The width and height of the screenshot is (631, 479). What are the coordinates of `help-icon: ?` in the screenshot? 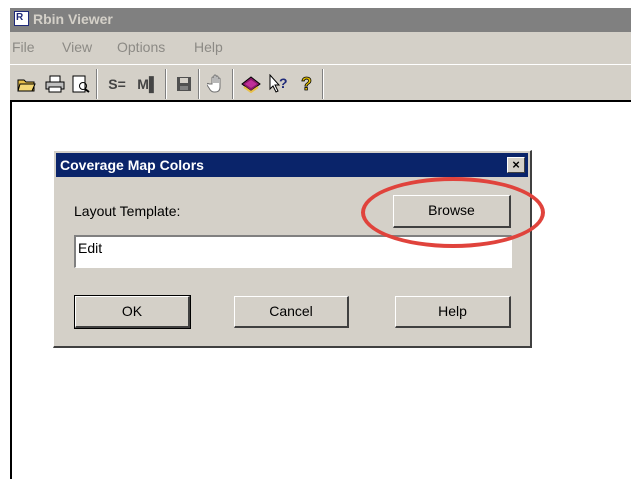 It's located at (307, 84).